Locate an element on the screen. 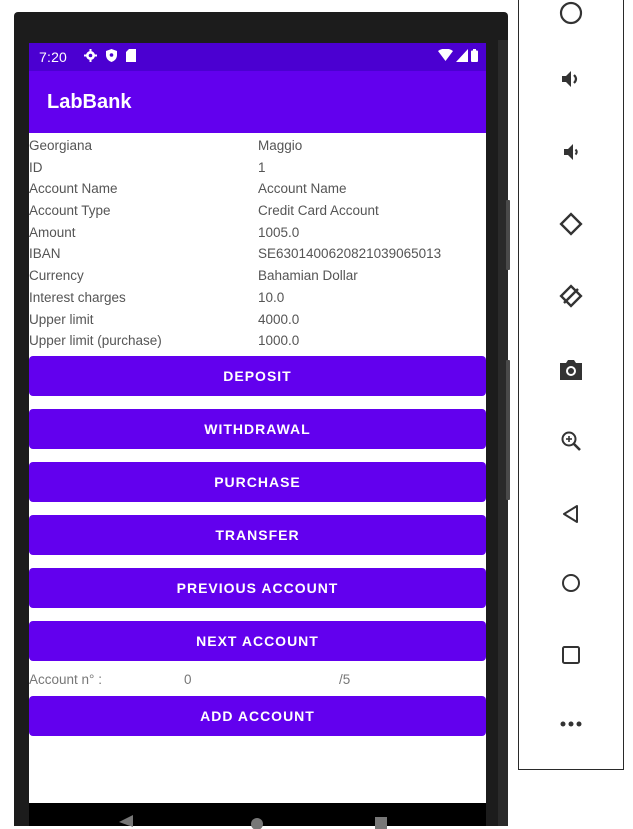  sd-card-icon is located at coordinates (131, 55).